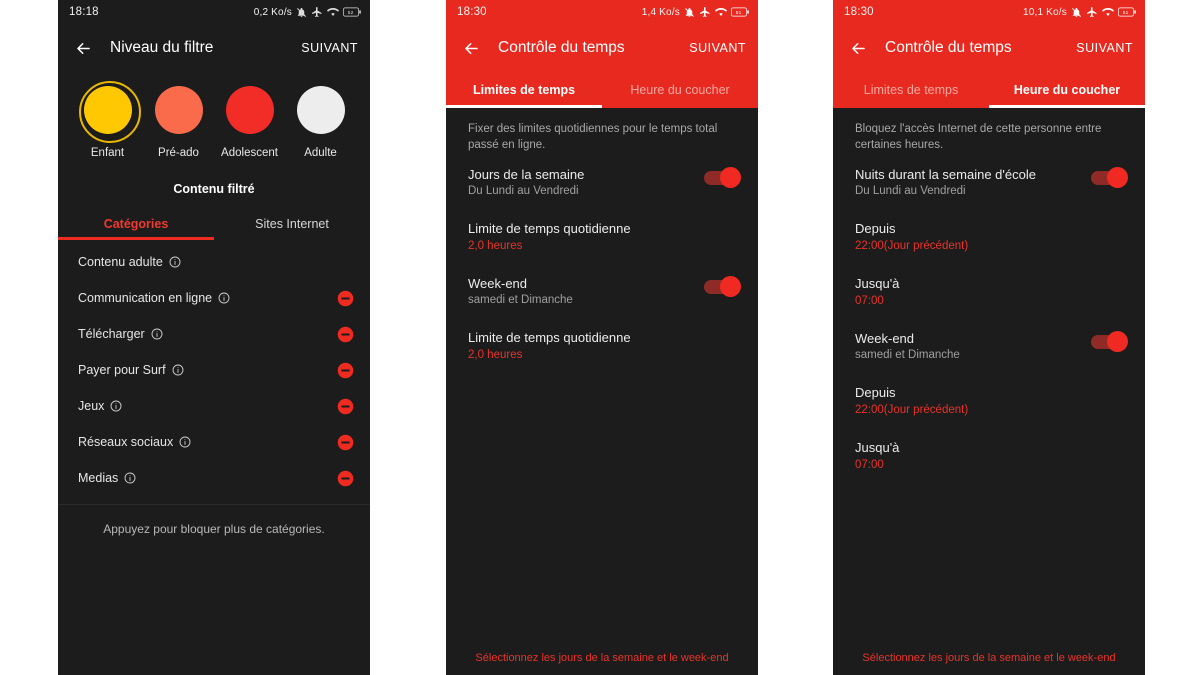  What do you see at coordinates (602, 12) in the screenshot?
I see `status-bar: 18:30 1,4 Ko/s 51` at bounding box center [602, 12].